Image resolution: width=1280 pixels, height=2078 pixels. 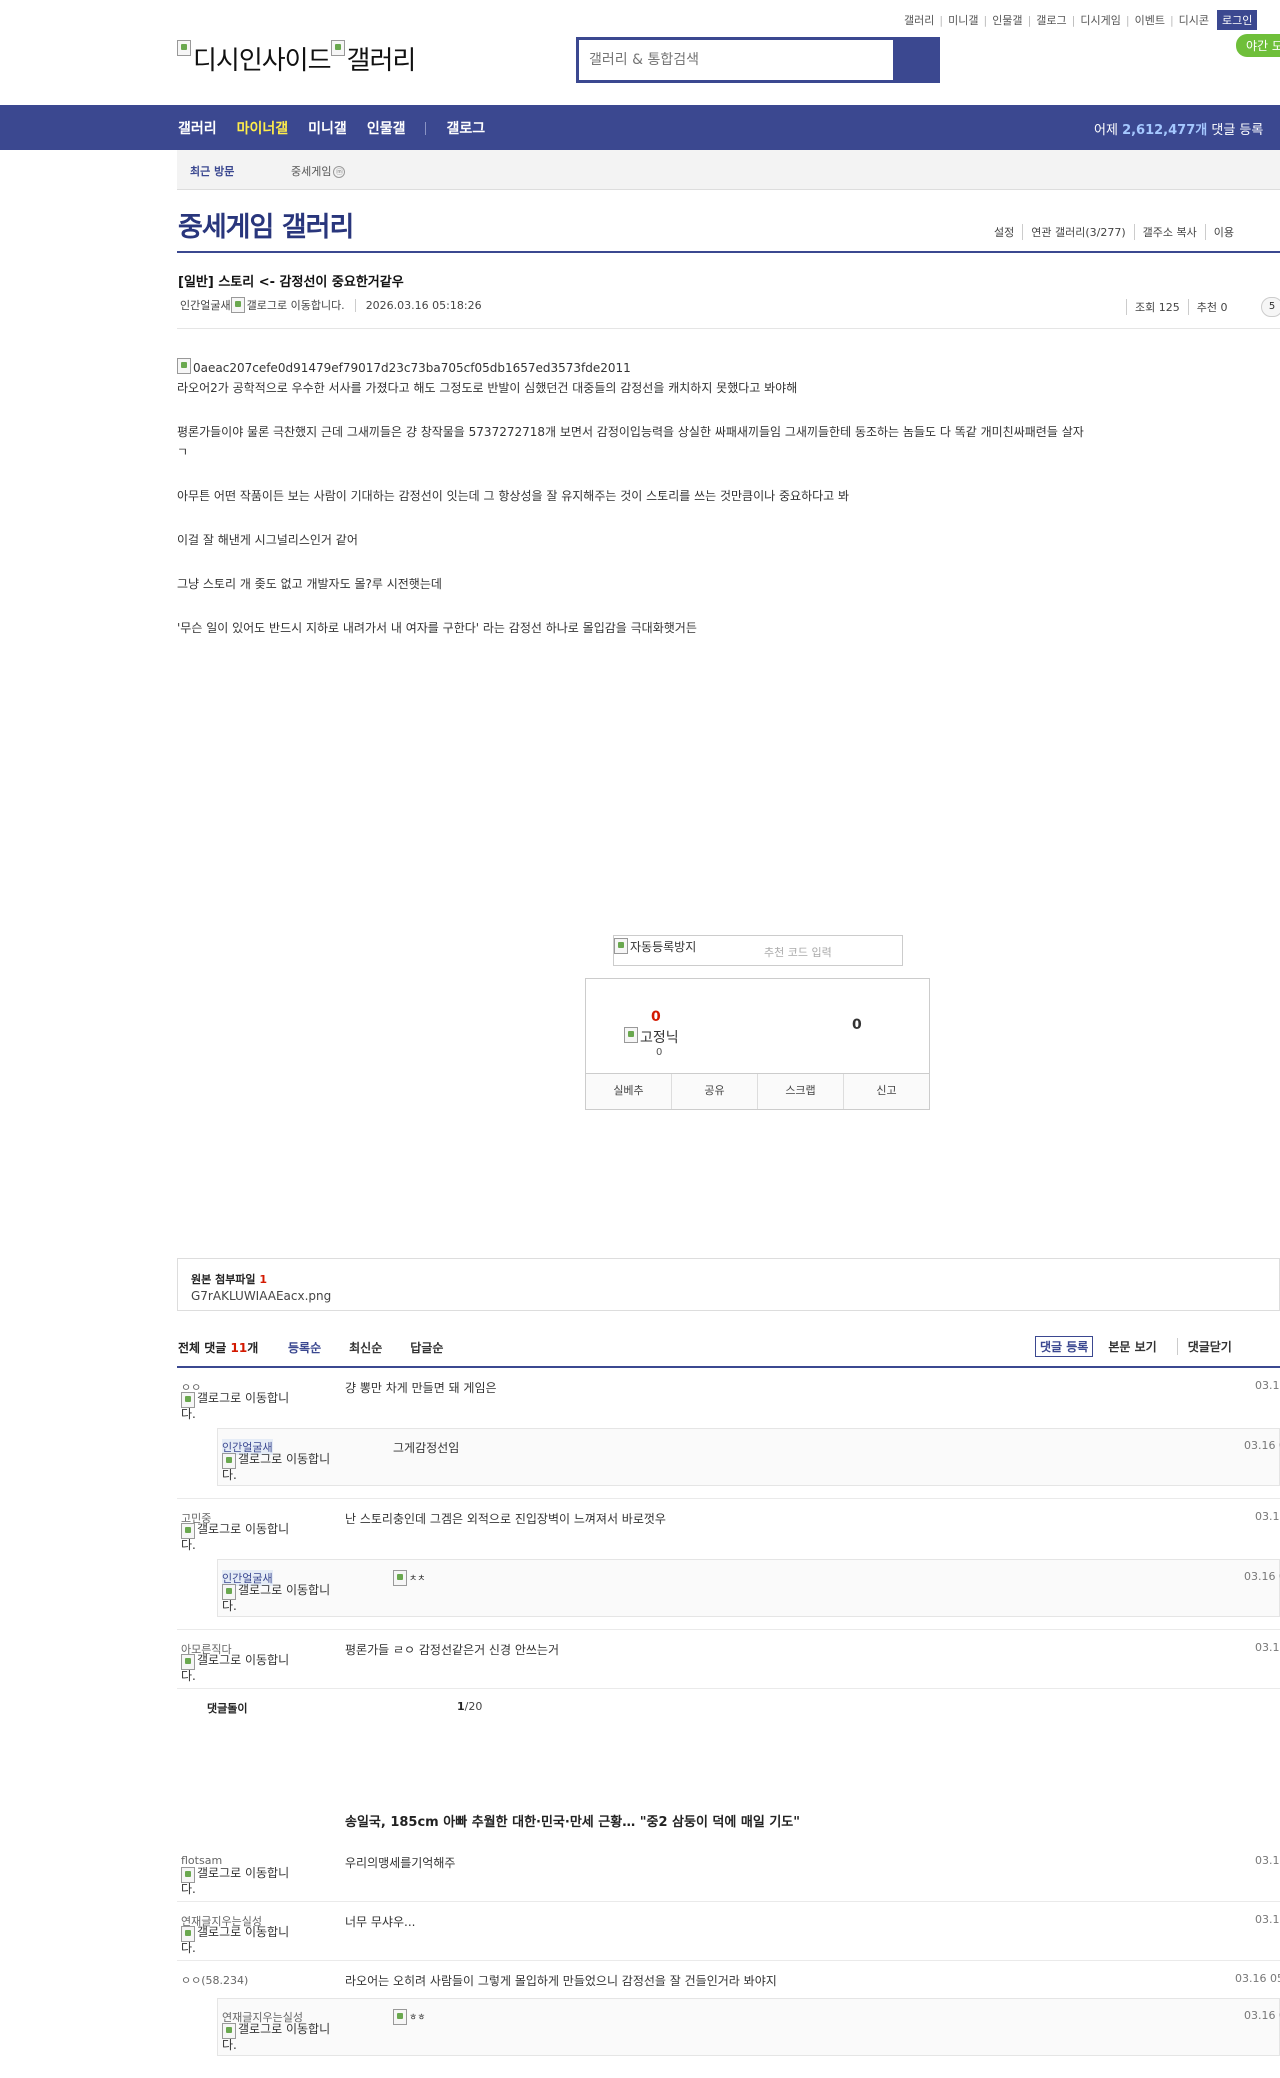 What do you see at coordinates (736, 60) in the screenshot?
I see `search-input` at bounding box center [736, 60].